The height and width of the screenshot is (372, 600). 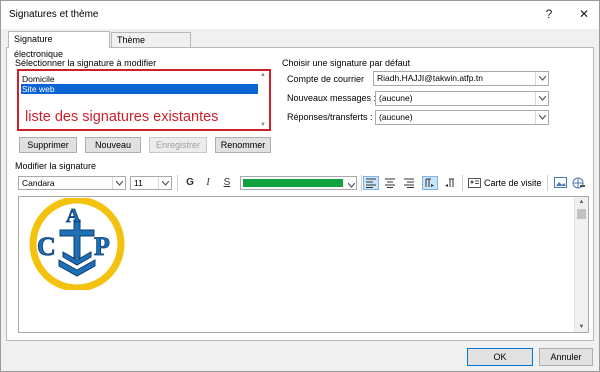 I want to click on annotation-text: liste des signatures existantes, so click(x=122, y=117).